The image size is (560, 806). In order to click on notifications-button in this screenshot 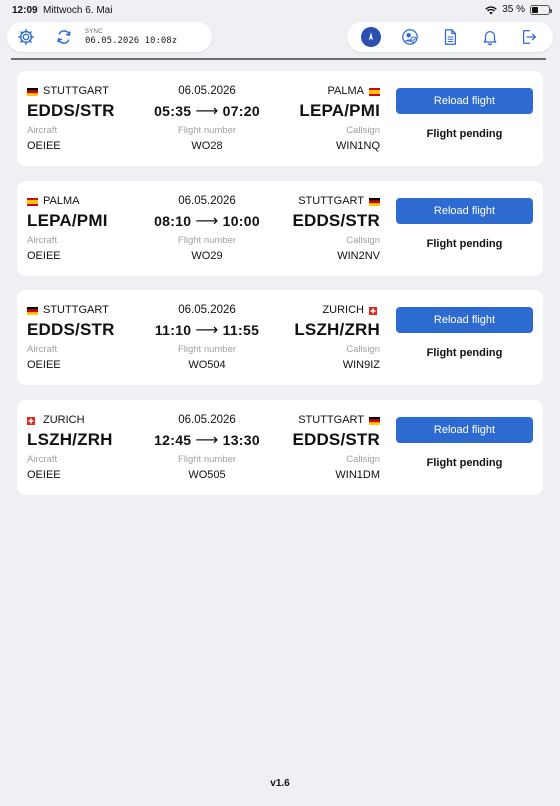, I will do `click(490, 37)`.